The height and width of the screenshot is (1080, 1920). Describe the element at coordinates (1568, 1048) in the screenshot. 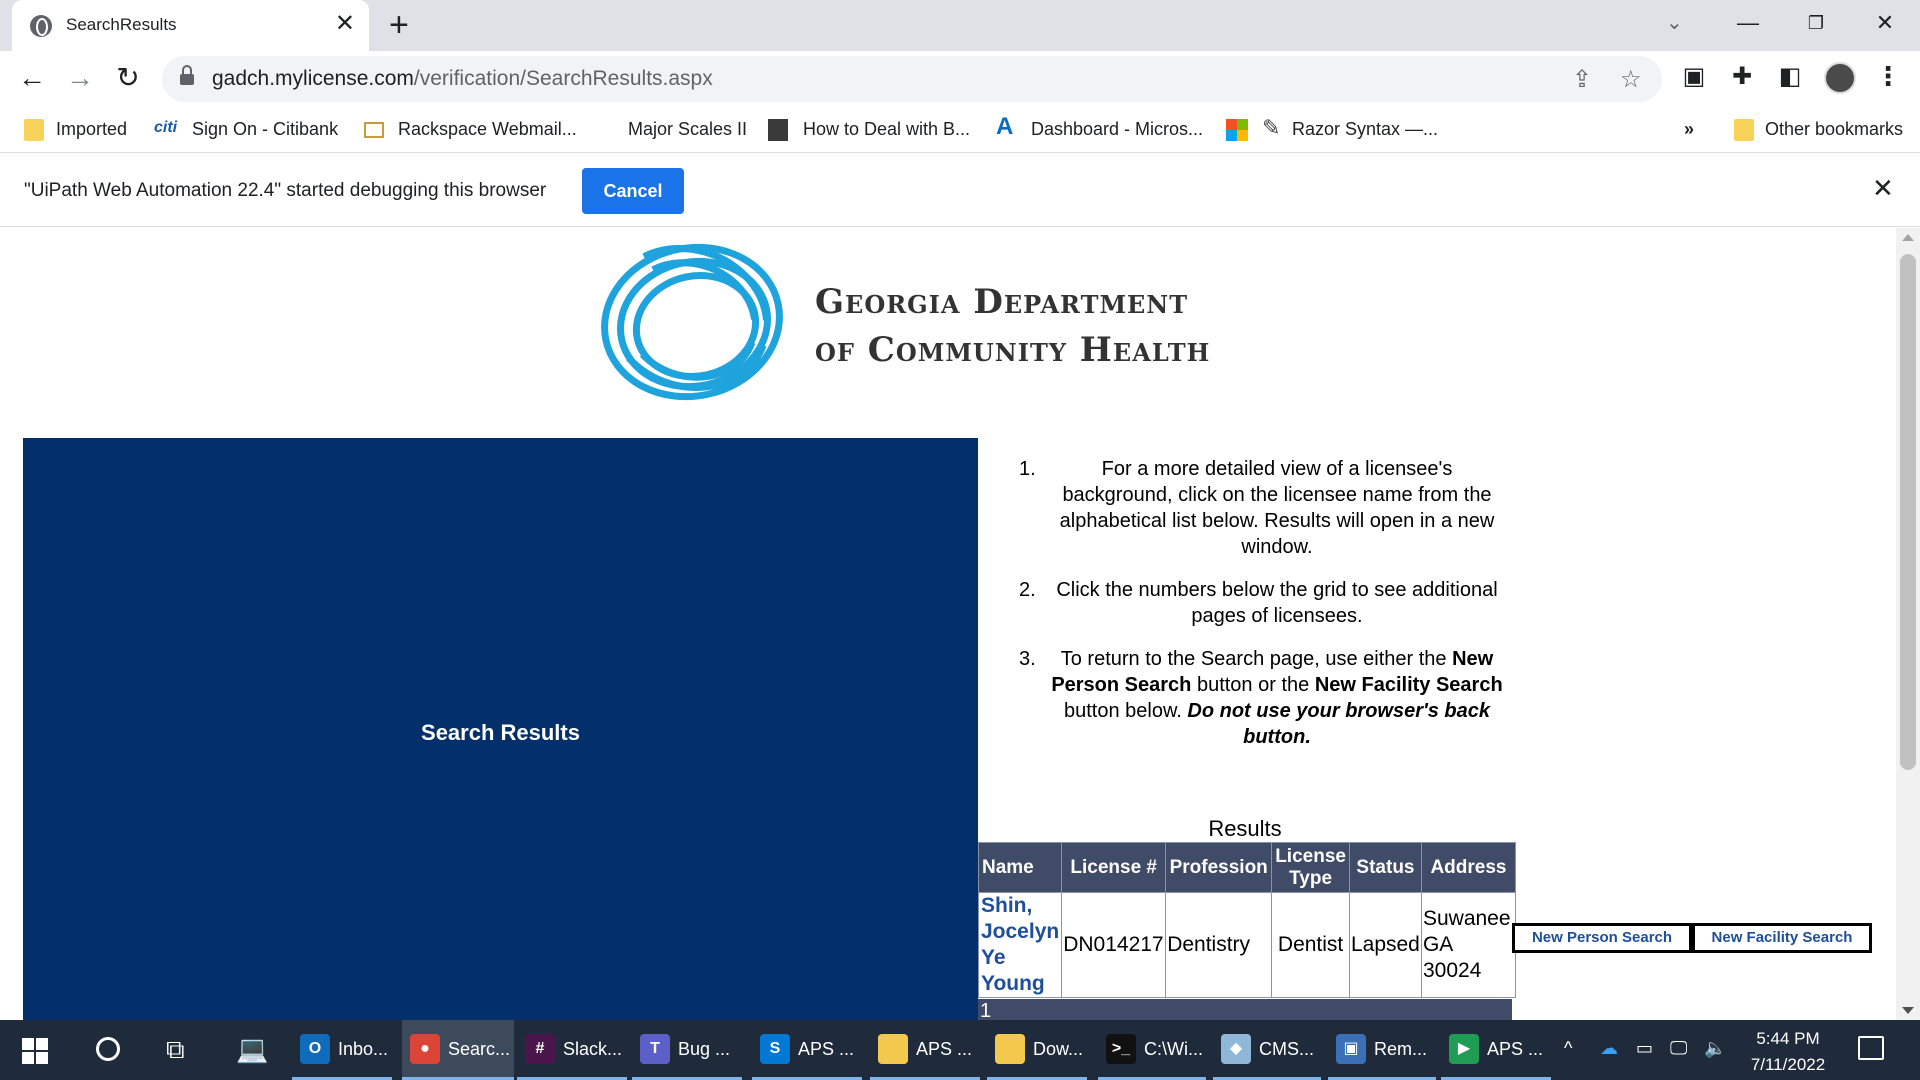

I see `chevron-up-icon: ^` at that location.